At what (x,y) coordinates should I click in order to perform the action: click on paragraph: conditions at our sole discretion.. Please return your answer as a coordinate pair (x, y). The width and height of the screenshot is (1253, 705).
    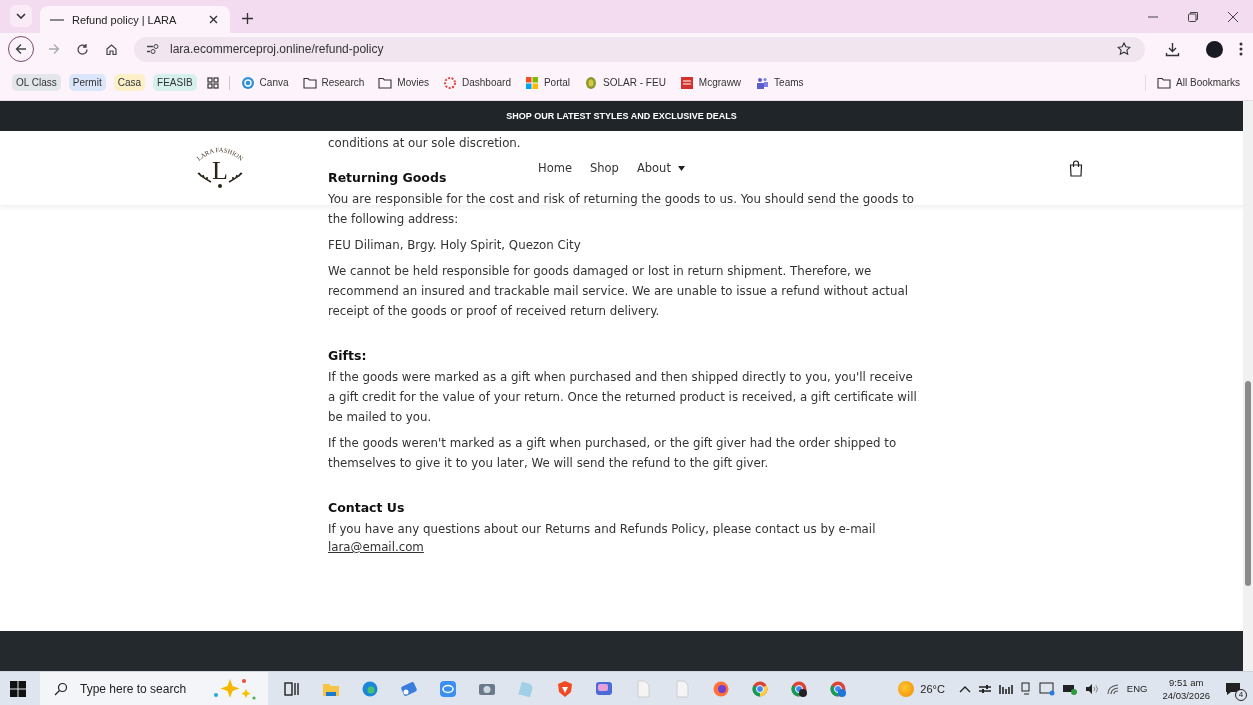
    Looking at the image, I should click on (425, 143).